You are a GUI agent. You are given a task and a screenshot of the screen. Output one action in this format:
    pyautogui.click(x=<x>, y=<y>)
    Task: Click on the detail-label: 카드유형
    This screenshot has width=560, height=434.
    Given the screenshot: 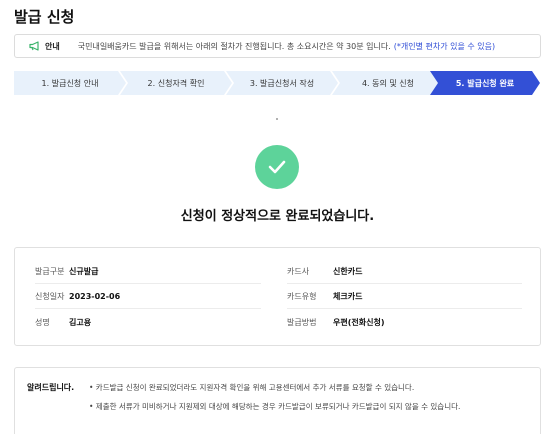 What is the action you would take?
    pyautogui.click(x=302, y=296)
    